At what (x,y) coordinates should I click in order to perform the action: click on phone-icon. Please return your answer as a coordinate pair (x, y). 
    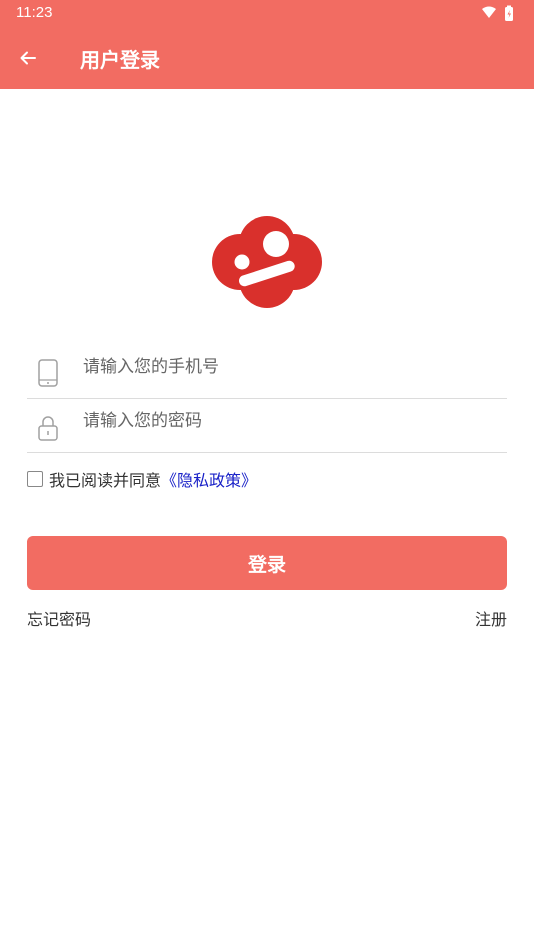
    Looking at the image, I should click on (48, 373).